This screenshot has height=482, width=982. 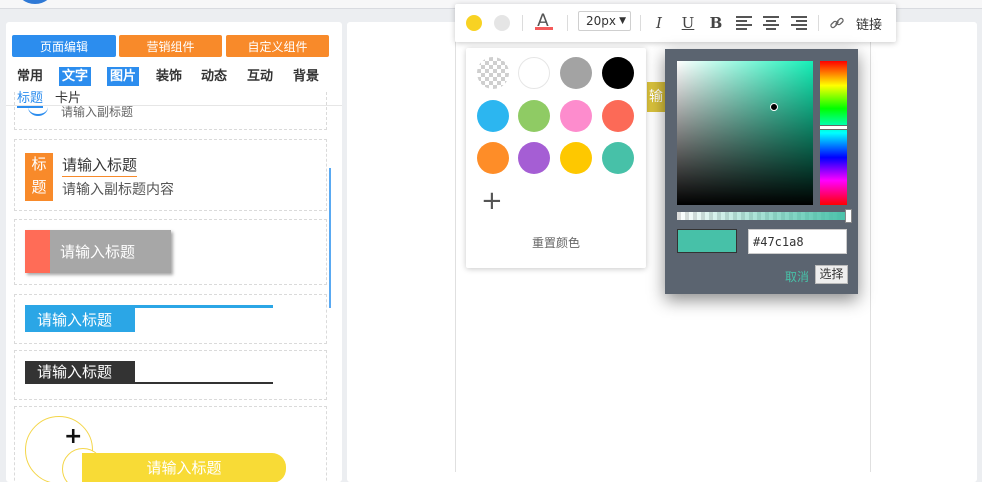 What do you see at coordinates (502, 23) in the screenshot?
I see `background-color-dot-icon` at bounding box center [502, 23].